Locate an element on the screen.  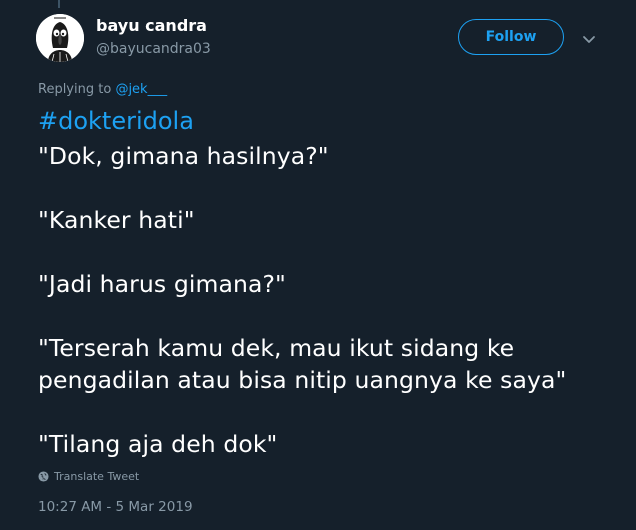
globe-icon is located at coordinates (43, 476).